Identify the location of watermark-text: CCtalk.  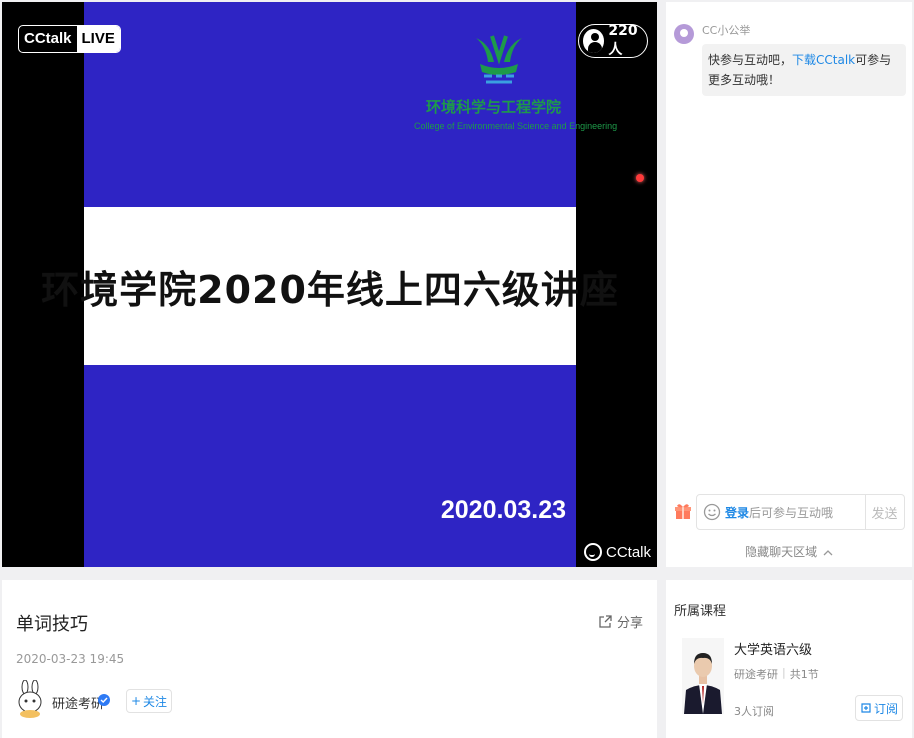
(628, 552).